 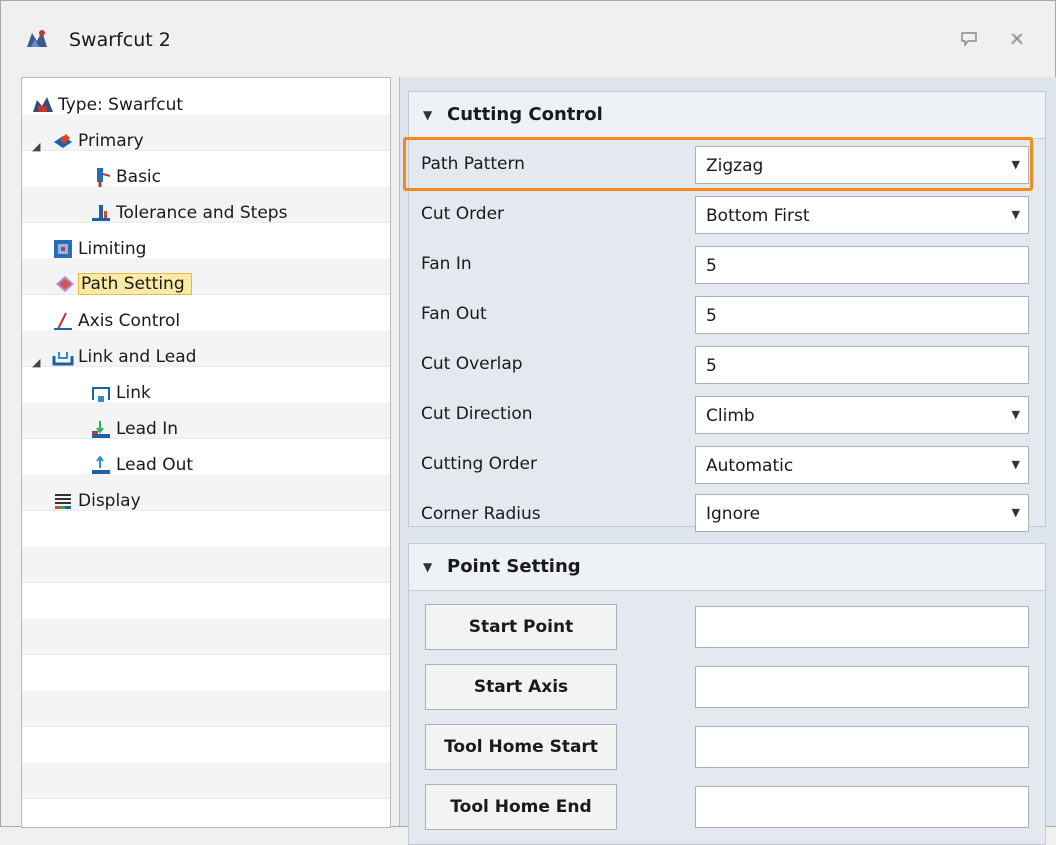 I want to click on tool-home-start-field, so click(x=862, y=747).